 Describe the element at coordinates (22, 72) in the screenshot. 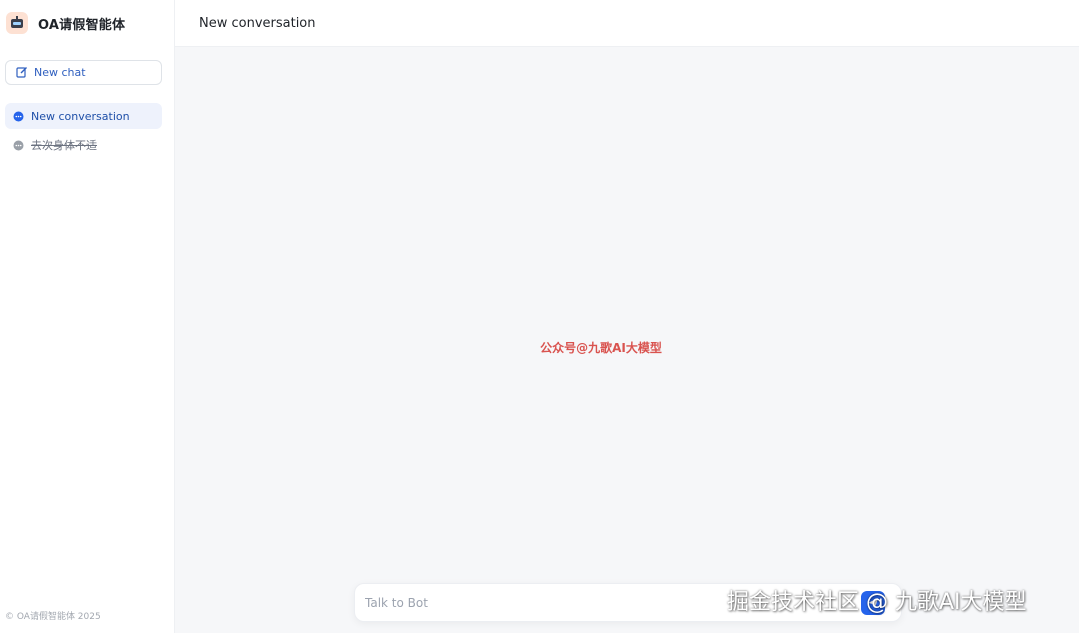

I see `edit-icon` at that location.